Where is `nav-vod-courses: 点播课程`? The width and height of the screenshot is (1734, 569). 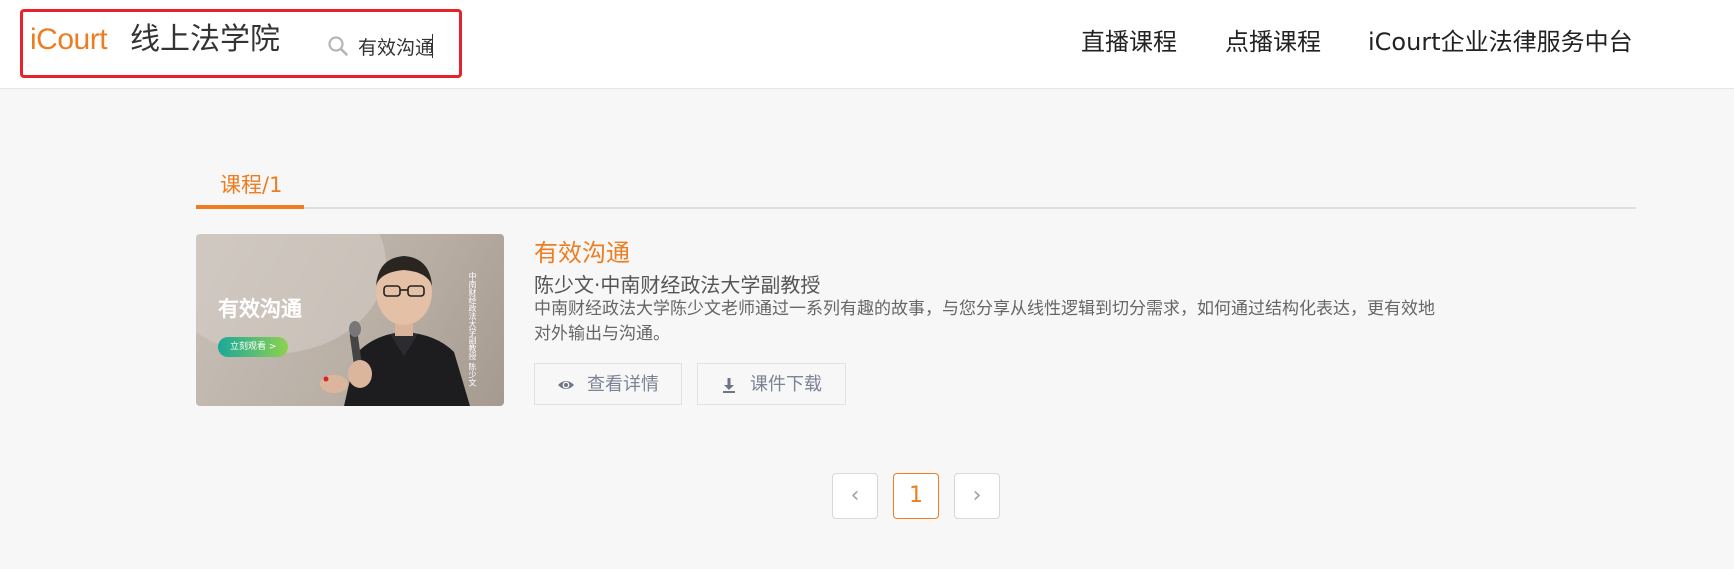
nav-vod-courses: 点播课程 is located at coordinates (1273, 42).